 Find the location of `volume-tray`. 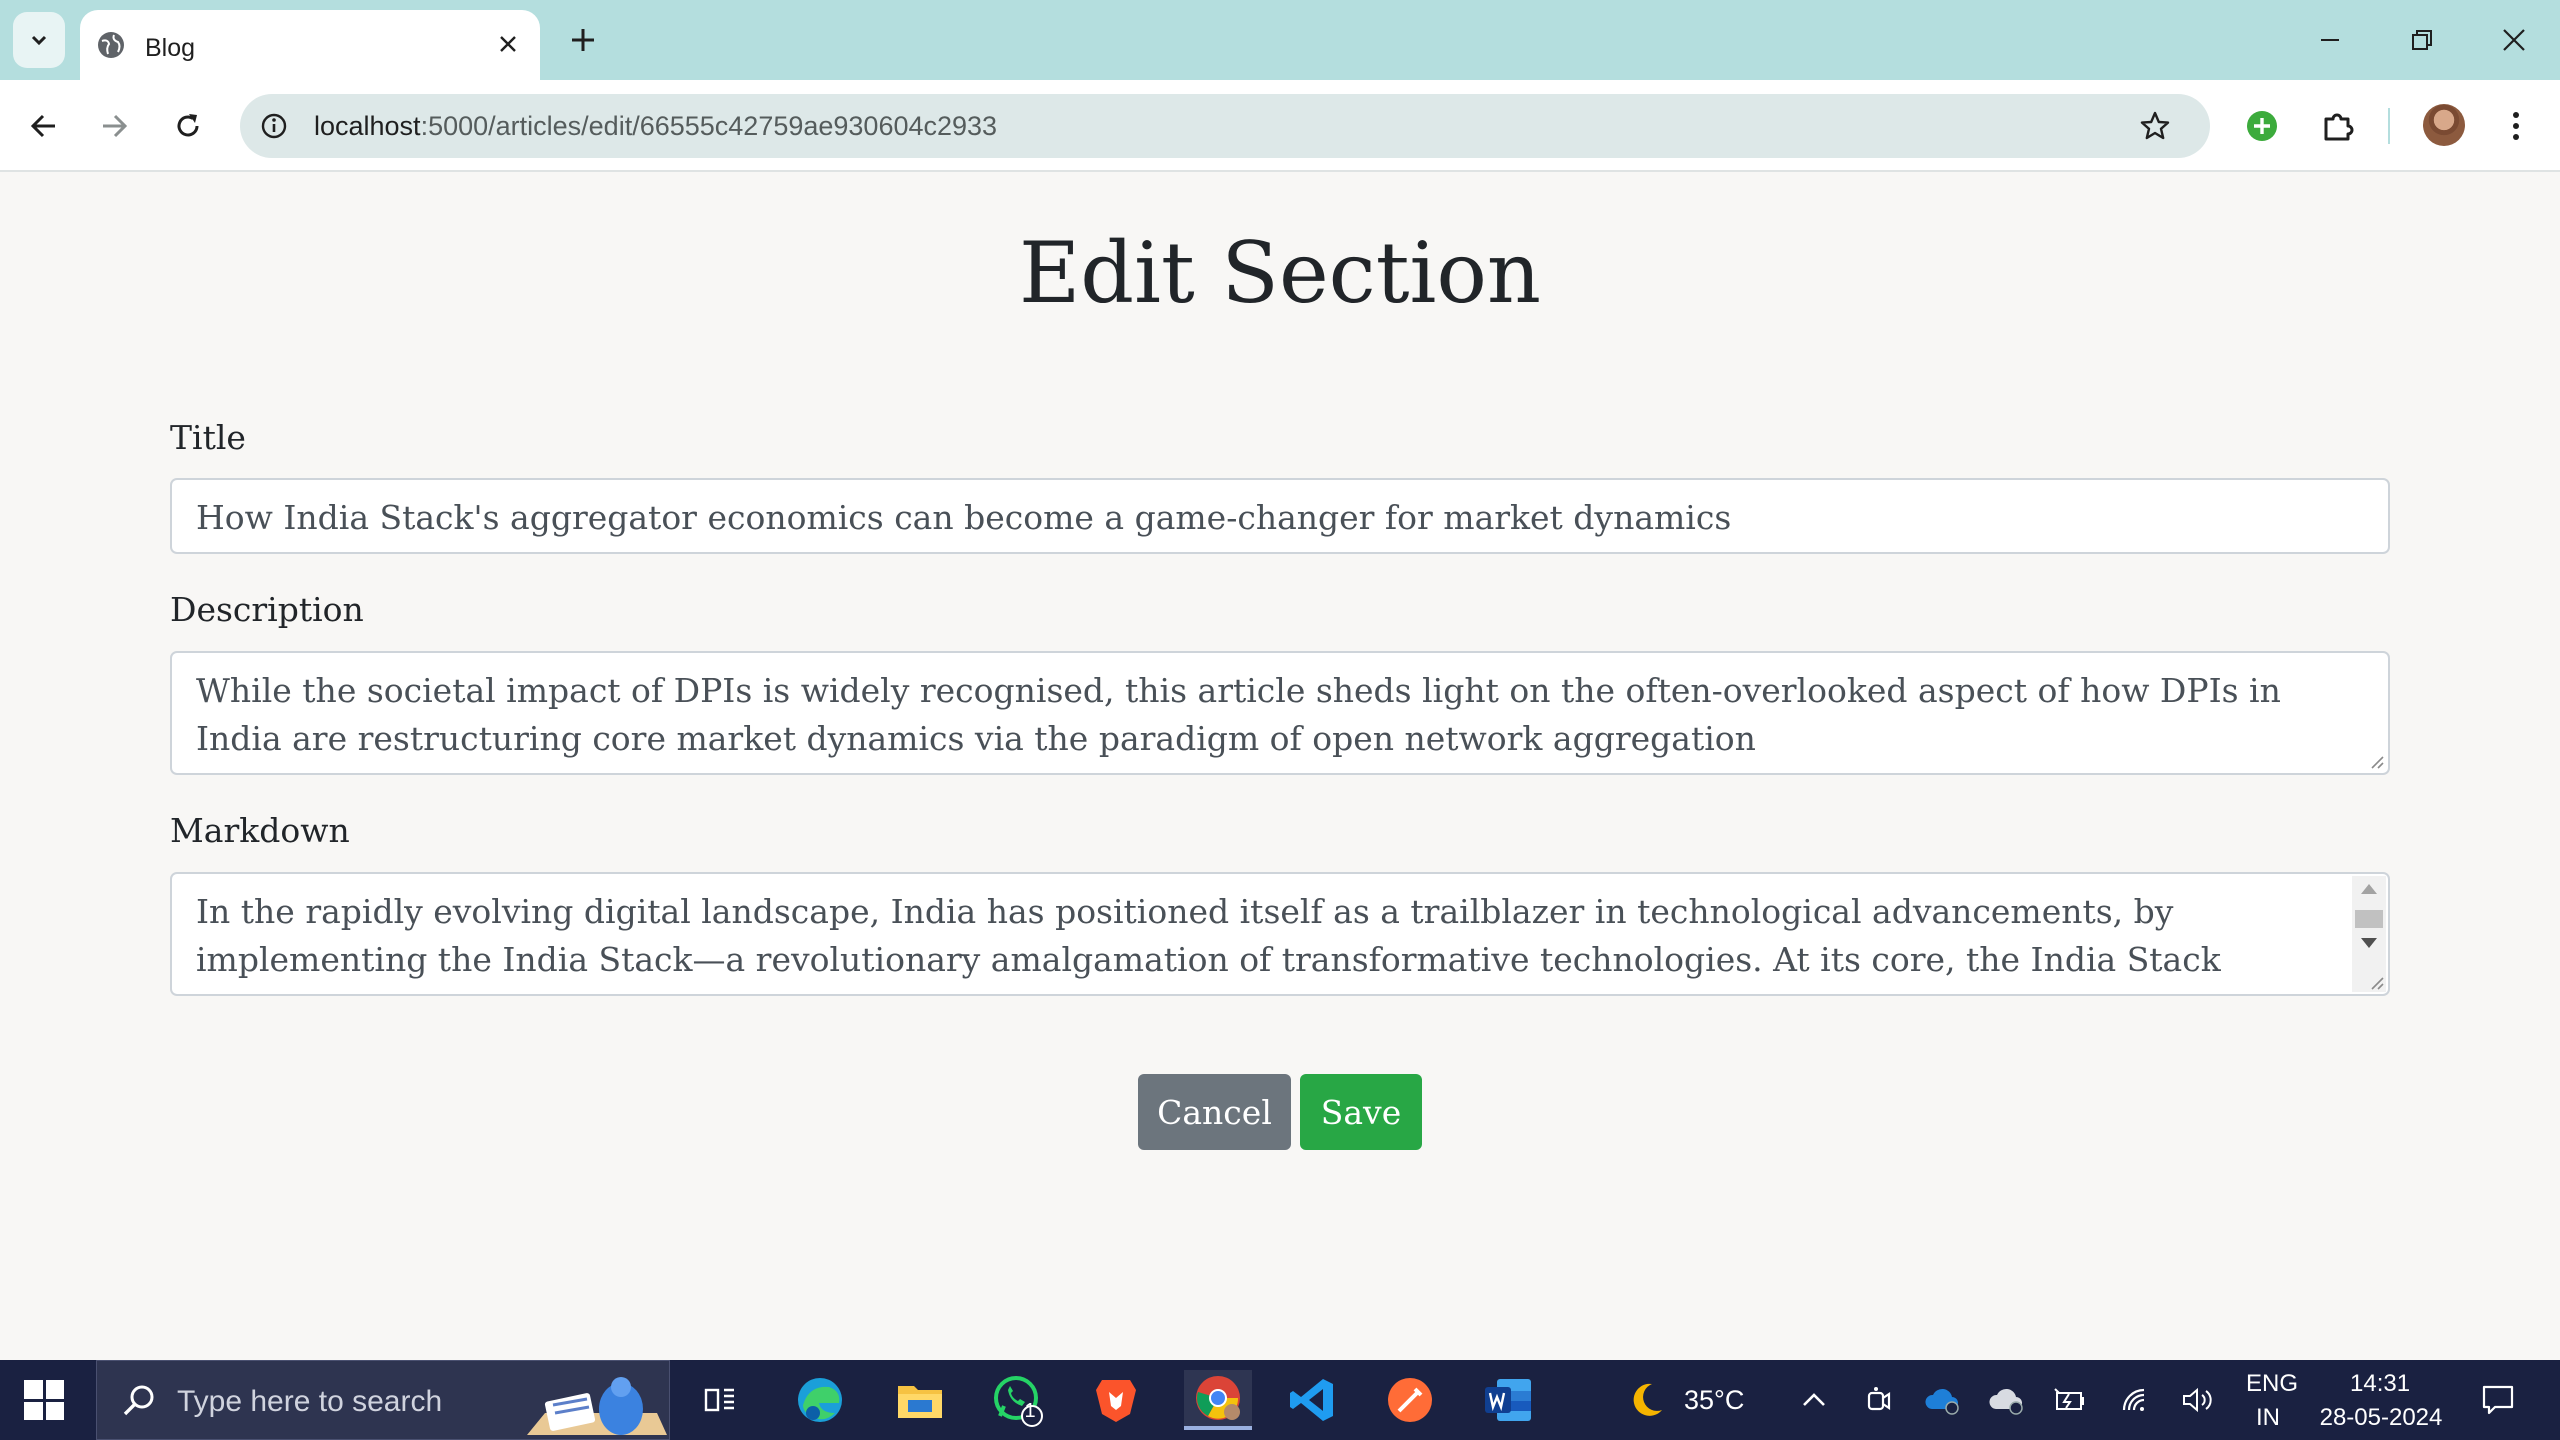

volume-tray is located at coordinates (2198, 1400).